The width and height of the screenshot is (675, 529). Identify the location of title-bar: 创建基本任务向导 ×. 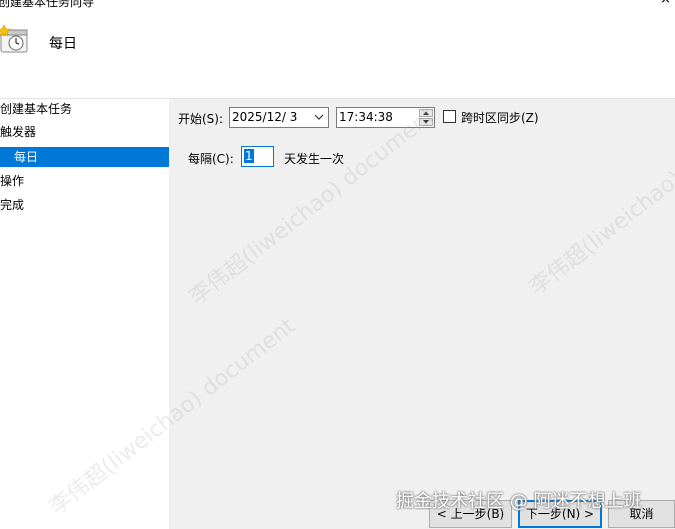
(337, 4).